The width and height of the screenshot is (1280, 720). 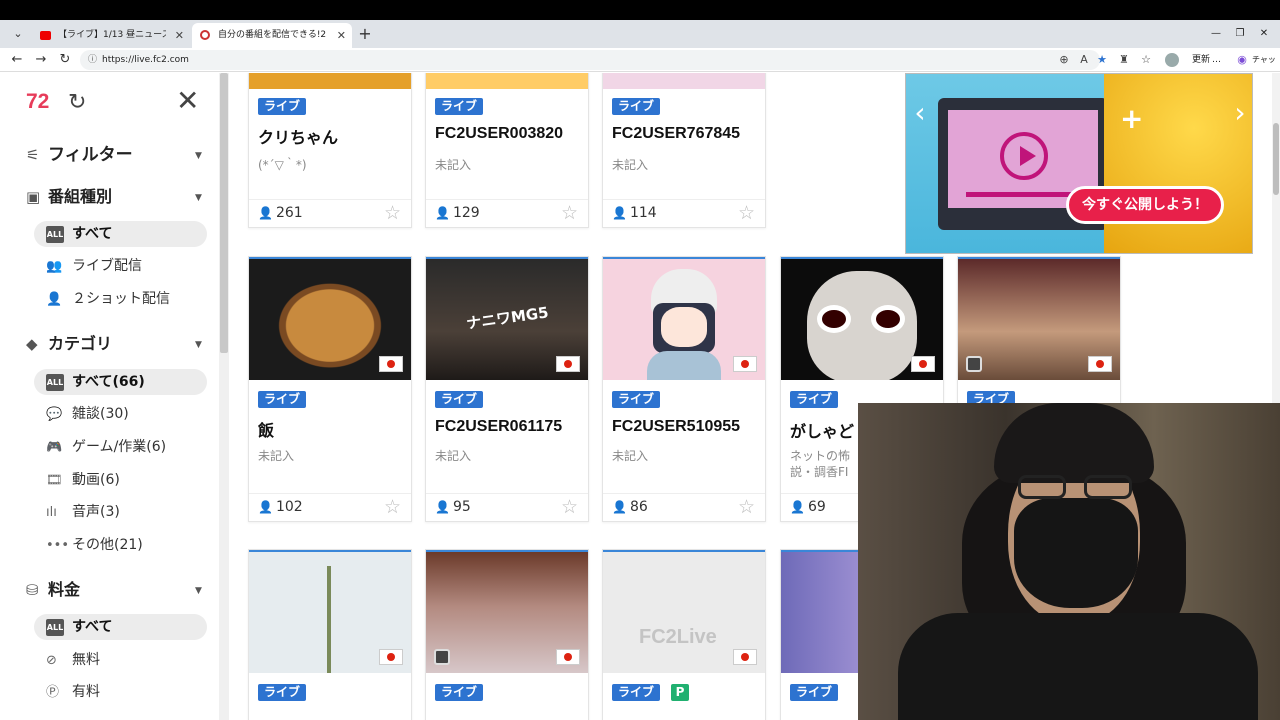 What do you see at coordinates (77, 102) in the screenshot?
I see `refresh-icon: ↻` at bounding box center [77, 102].